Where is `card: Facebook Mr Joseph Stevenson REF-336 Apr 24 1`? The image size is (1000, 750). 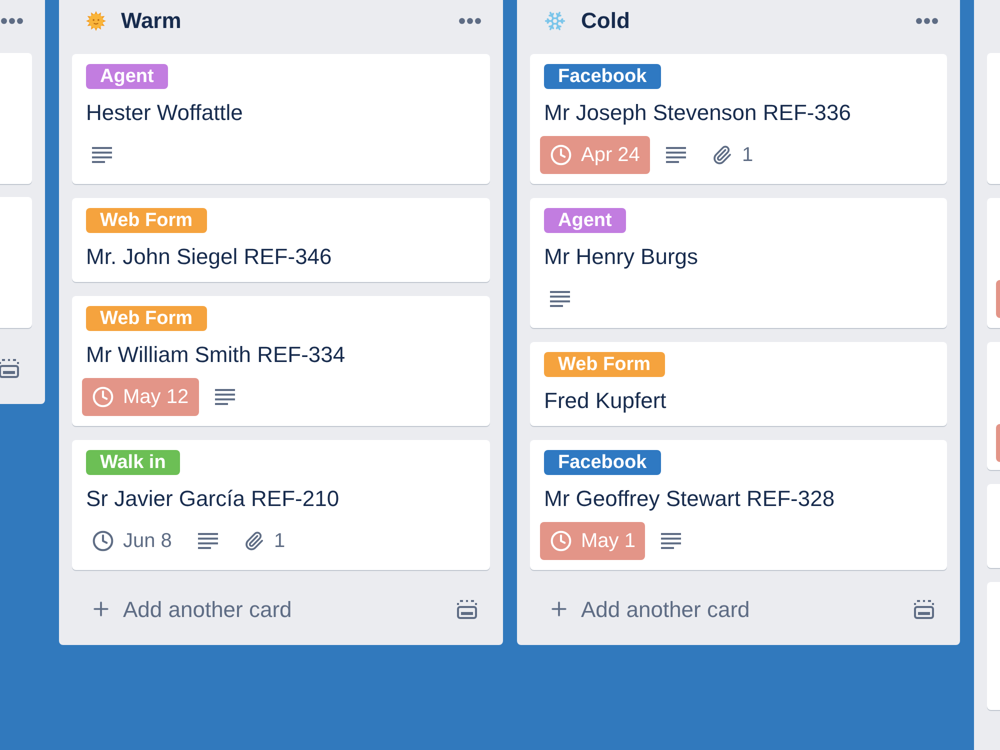 card: Facebook Mr Joseph Stevenson REF-336 Apr 24 1 is located at coordinates (738, 119).